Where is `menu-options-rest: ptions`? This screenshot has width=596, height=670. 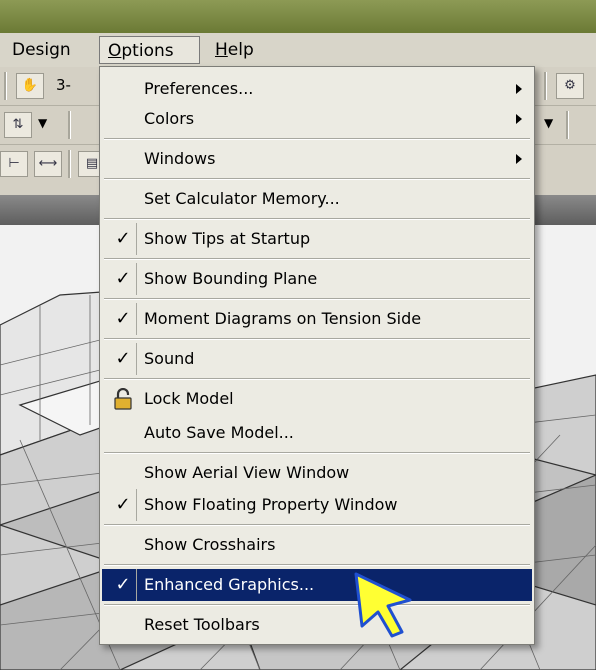 menu-options-rest: ptions is located at coordinates (147, 51).